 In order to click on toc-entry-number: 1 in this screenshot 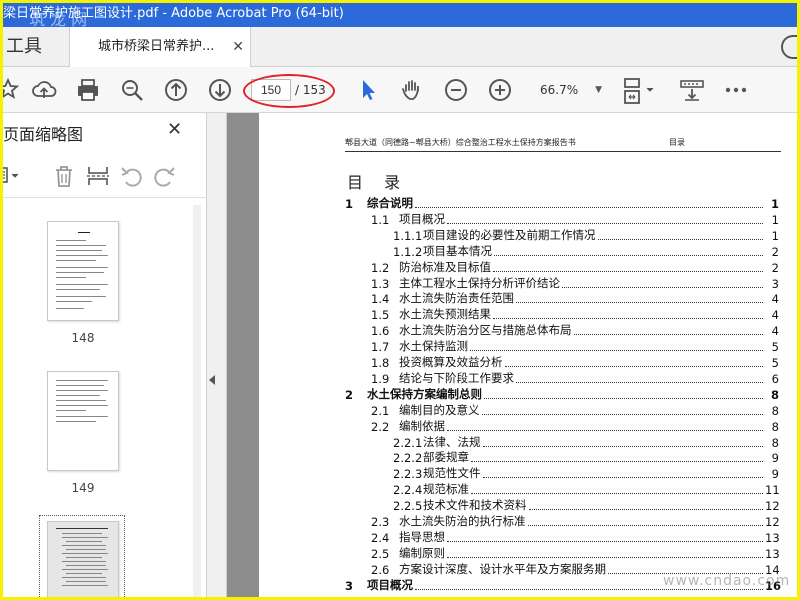, I will do `click(349, 204)`.